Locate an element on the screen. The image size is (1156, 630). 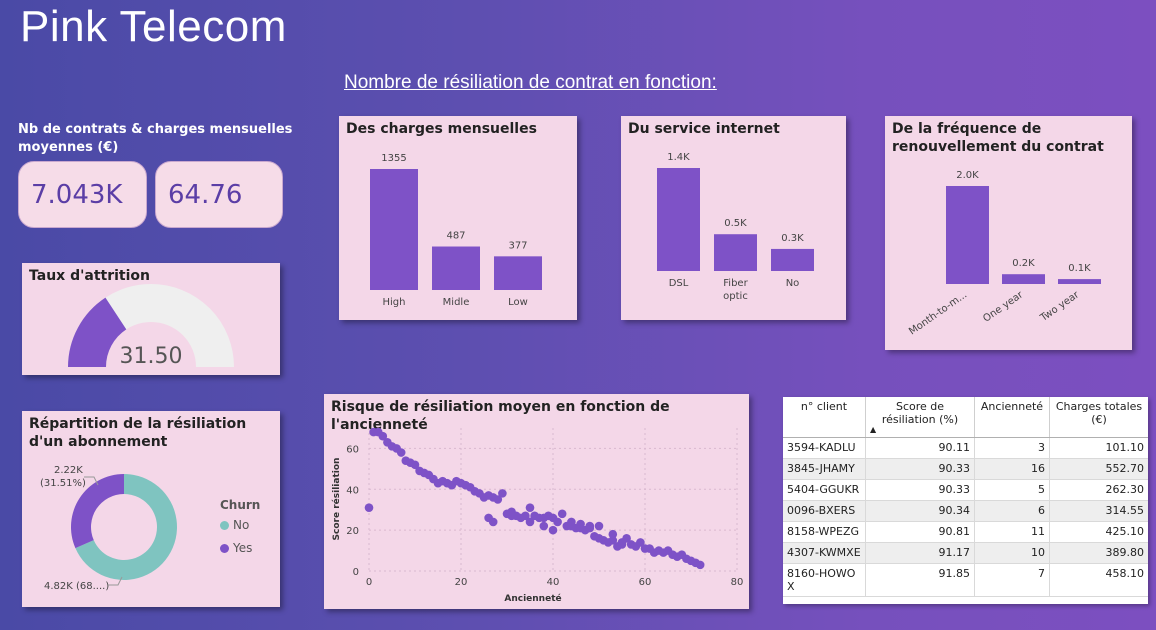
sort-ascending-icon: ▲ is located at coordinates (873, 429).